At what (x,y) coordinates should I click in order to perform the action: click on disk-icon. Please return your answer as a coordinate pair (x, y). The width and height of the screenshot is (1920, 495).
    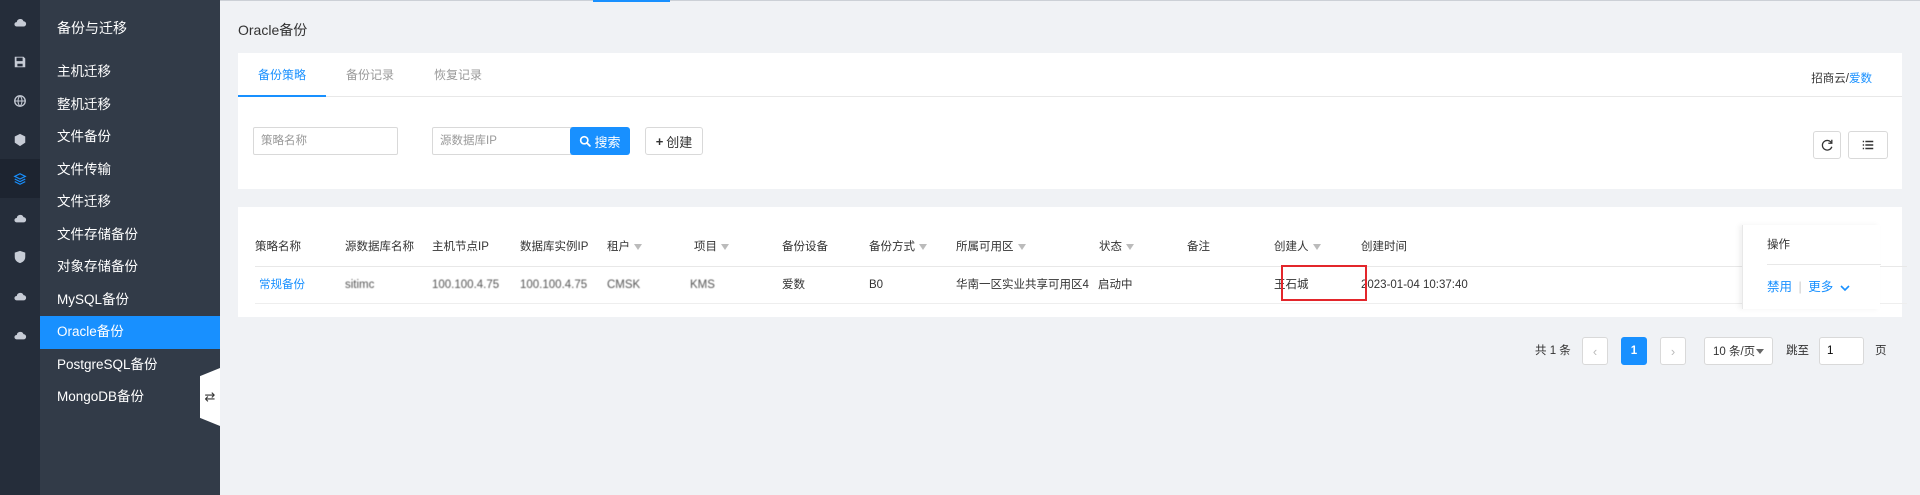
    Looking at the image, I should click on (20, 61).